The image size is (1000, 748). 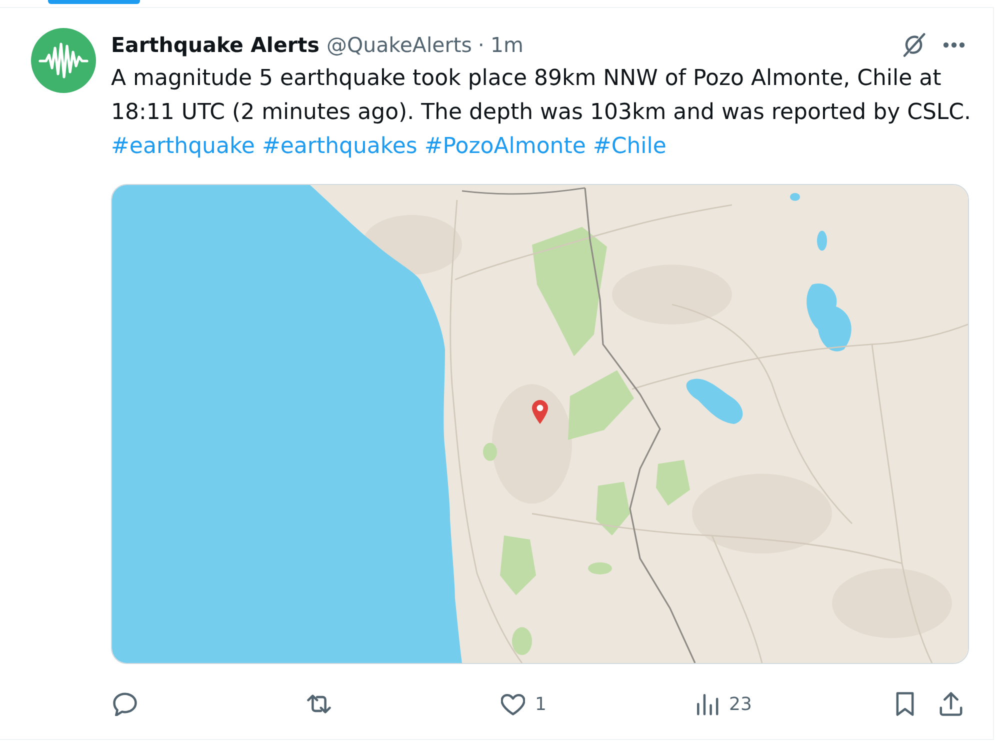 What do you see at coordinates (629, 147) in the screenshot?
I see `hashtag-link: #Chile` at bounding box center [629, 147].